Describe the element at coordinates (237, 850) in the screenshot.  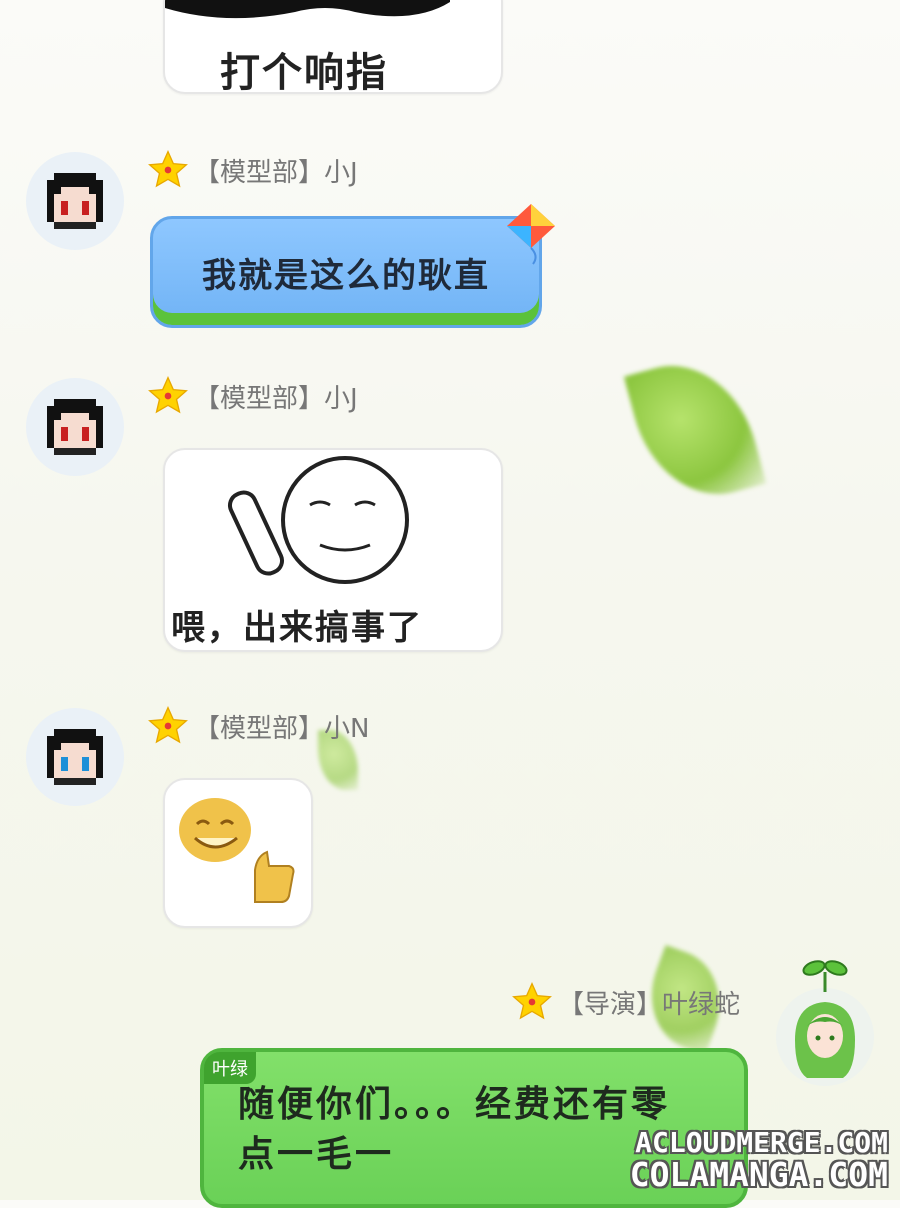
I see `thumbs-up-smiley-image` at that location.